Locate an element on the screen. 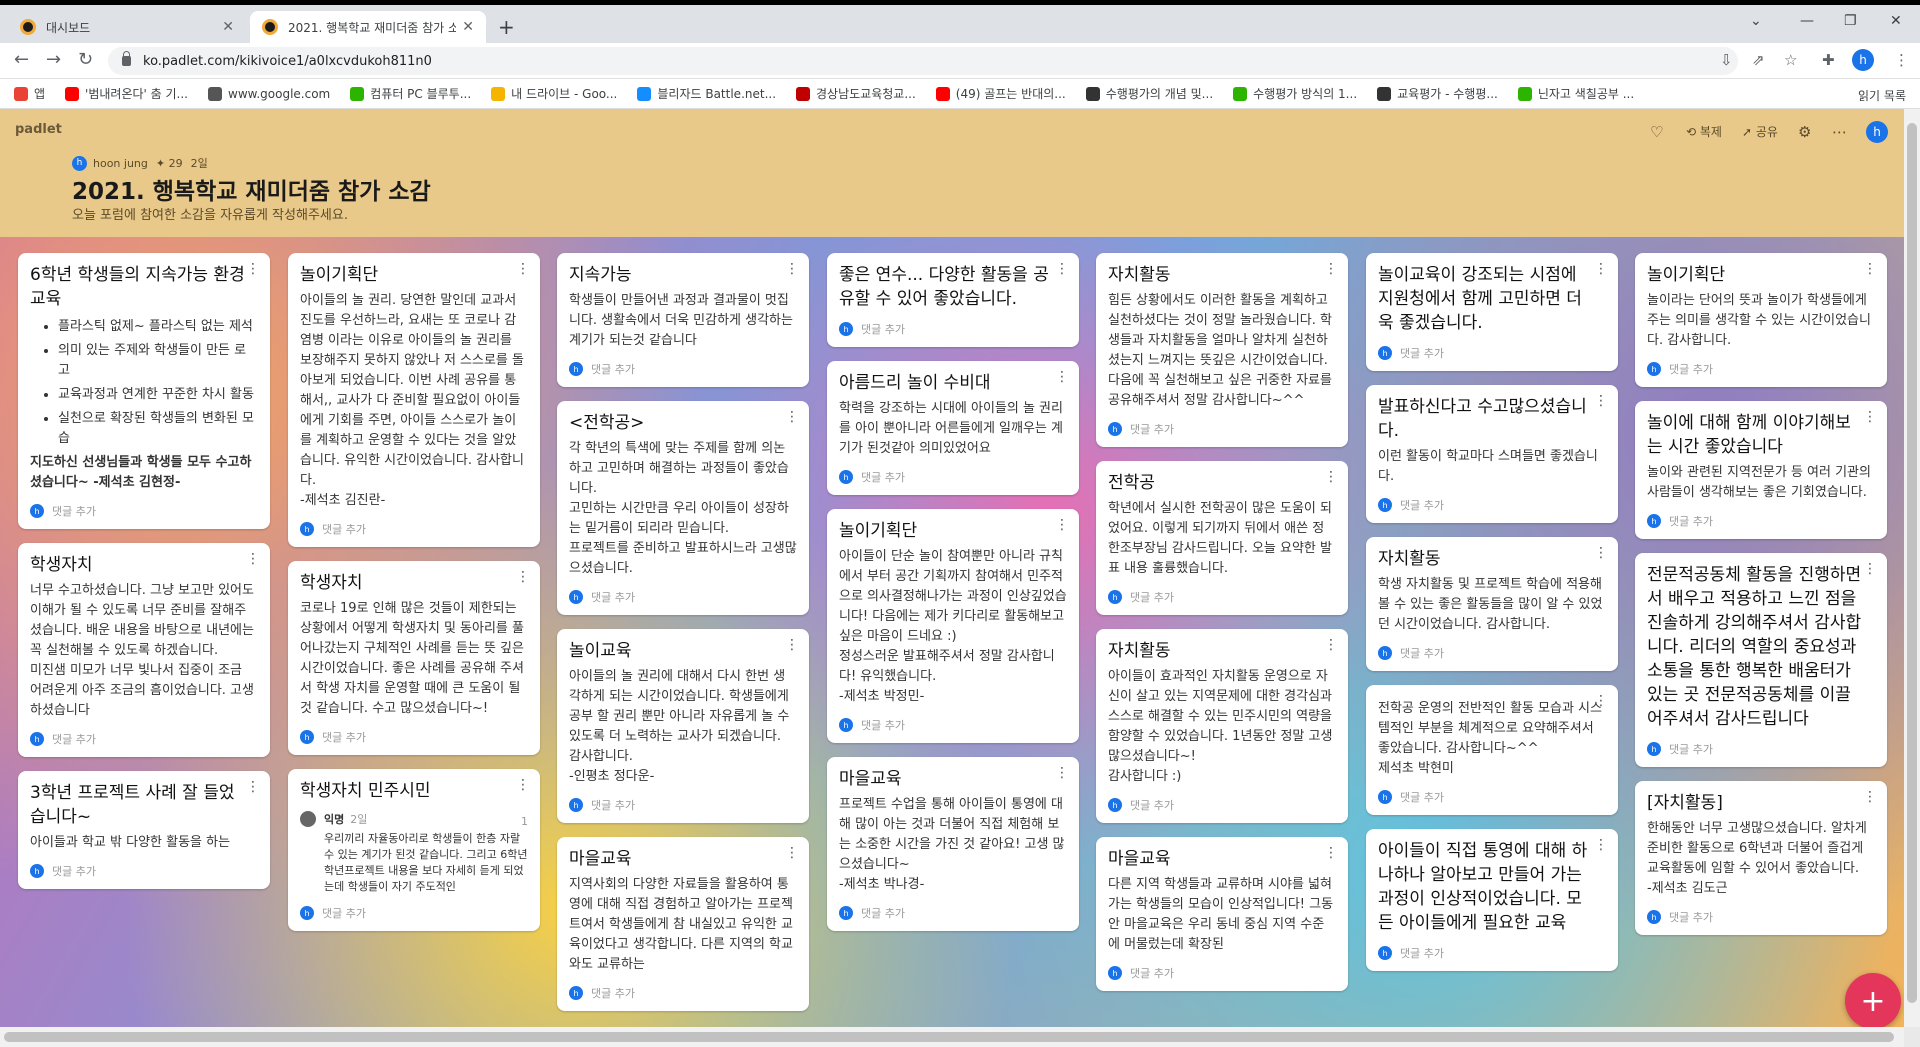  forward-icon: → is located at coordinates (53, 59).